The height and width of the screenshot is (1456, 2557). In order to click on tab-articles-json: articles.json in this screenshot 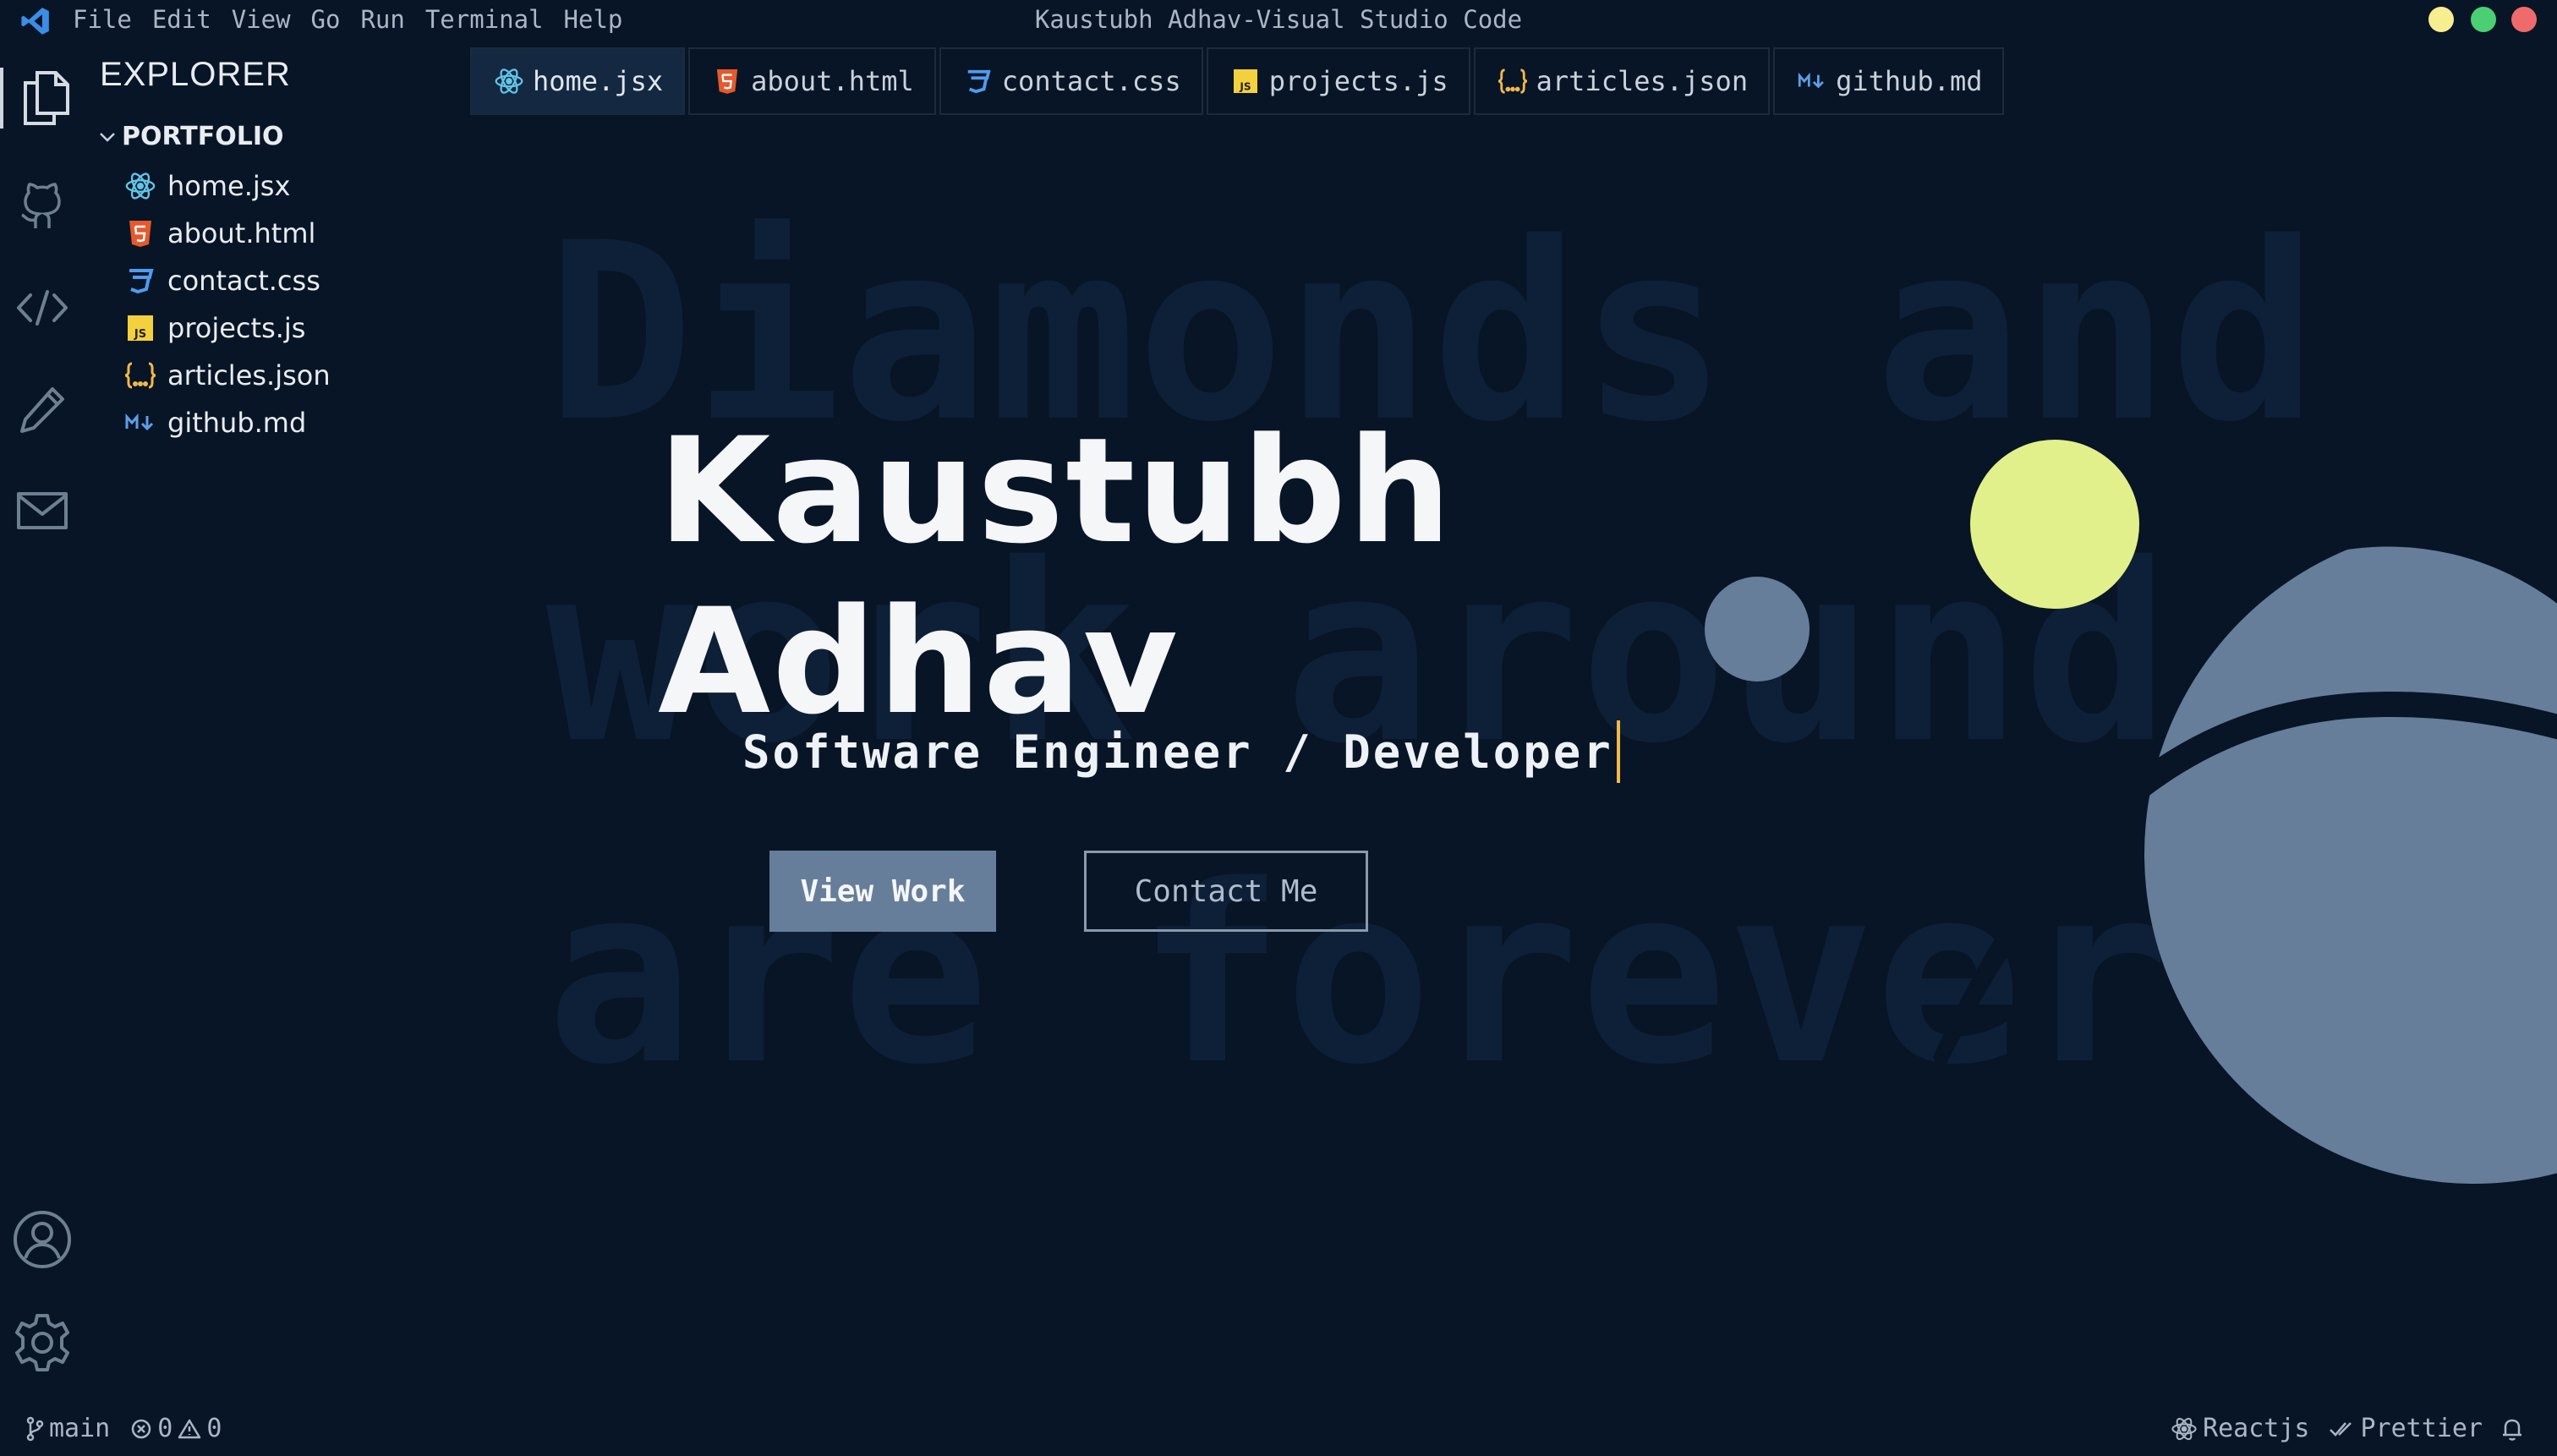, I will do `click(1622, 81)`.